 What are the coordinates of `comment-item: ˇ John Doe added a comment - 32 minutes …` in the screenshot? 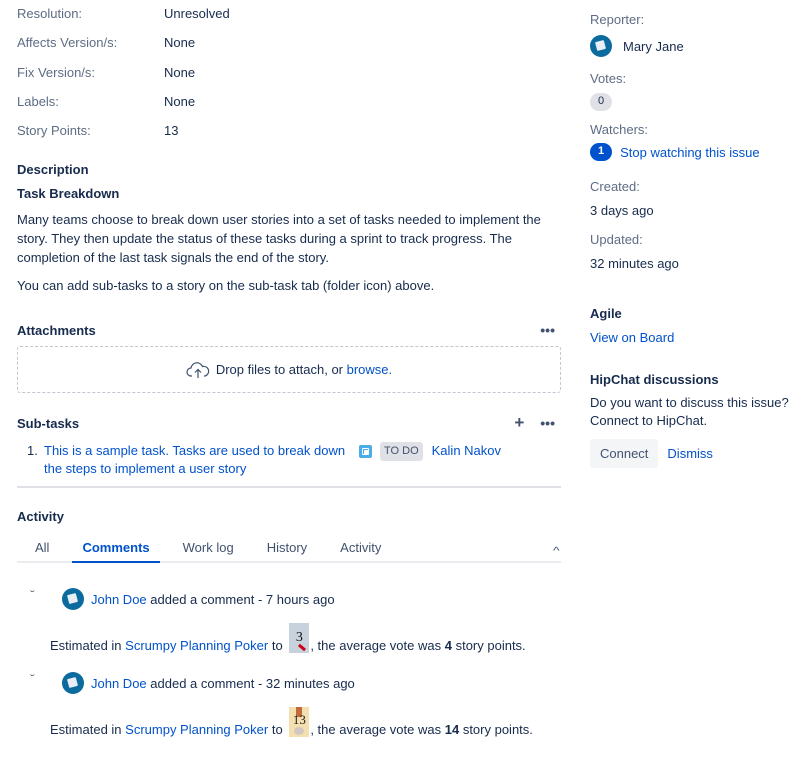 It's located at (289, 704).